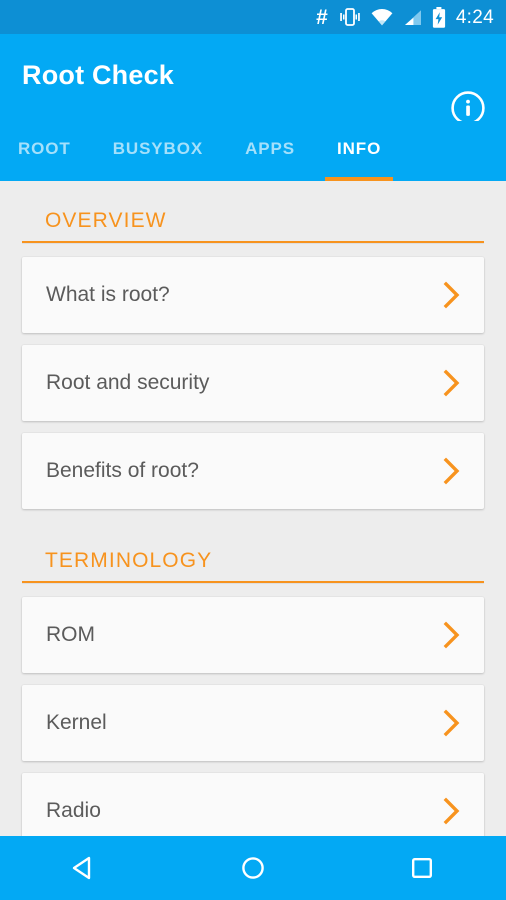 This screenshot has width=506, height=900. I want to click on status-bar-clock: 4:24, so click(474, 17).